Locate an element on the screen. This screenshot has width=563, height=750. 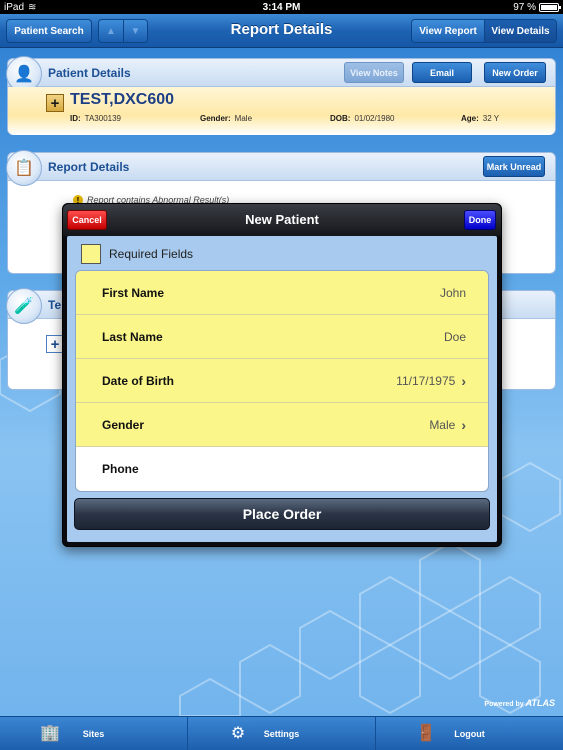
modal-header: Cancel New Patient Done is located at coordinates (282, 220).